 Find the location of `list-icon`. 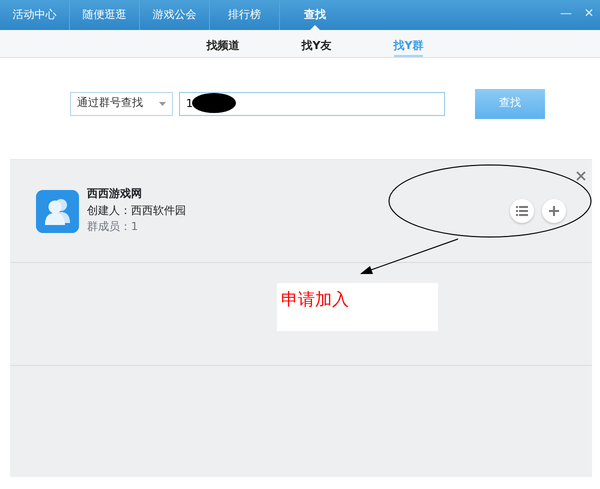

list-icon is located at coordinates (522, 211).